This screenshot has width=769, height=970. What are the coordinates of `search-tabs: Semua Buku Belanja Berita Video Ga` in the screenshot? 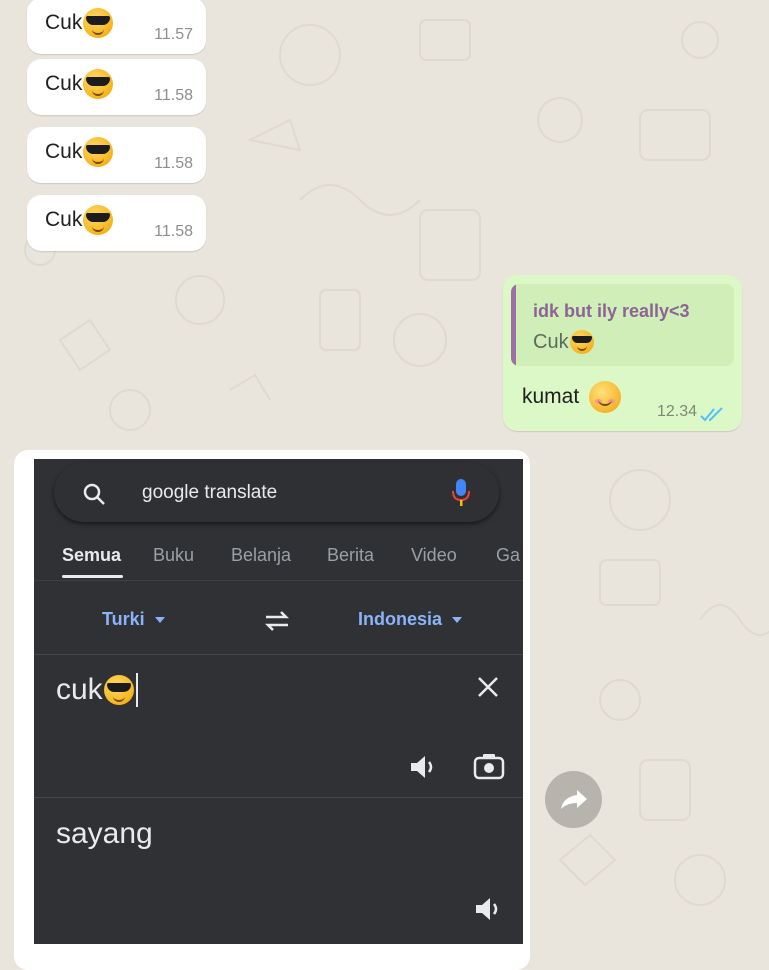 It's located at (278, 565).